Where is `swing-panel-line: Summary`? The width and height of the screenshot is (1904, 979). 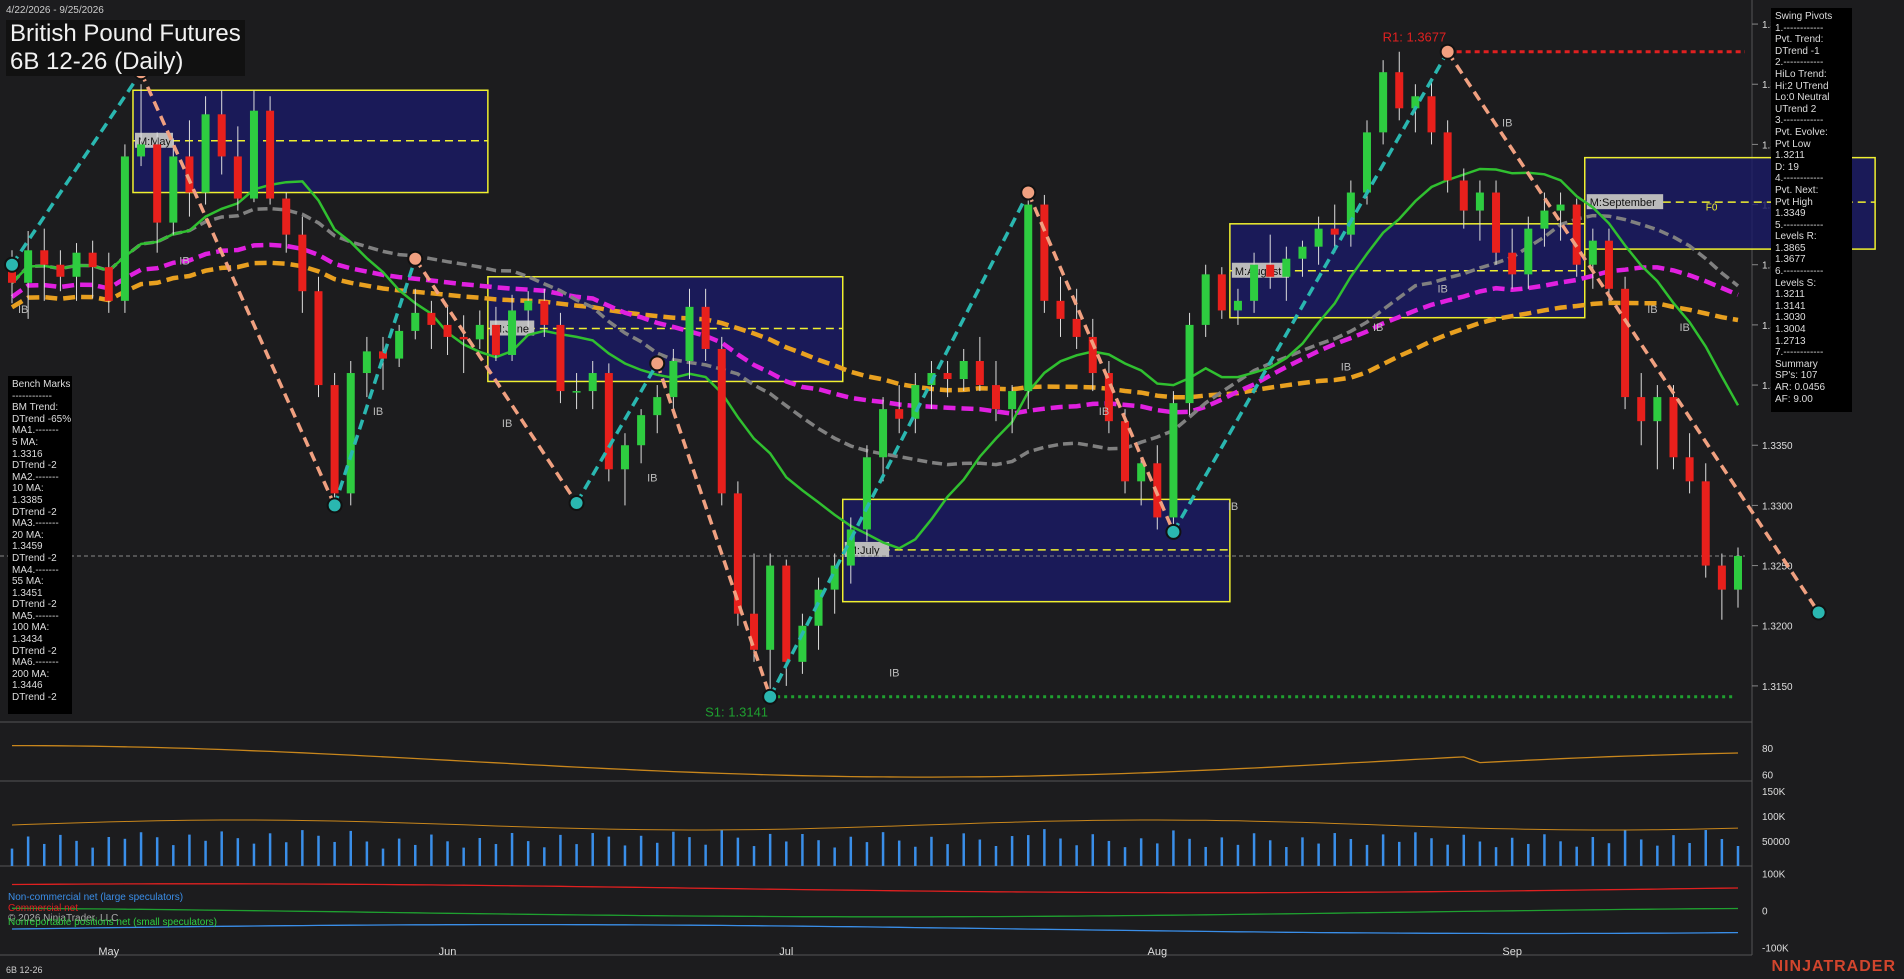
swing-panel-line: Summary is located at coordinates (1796, 364).